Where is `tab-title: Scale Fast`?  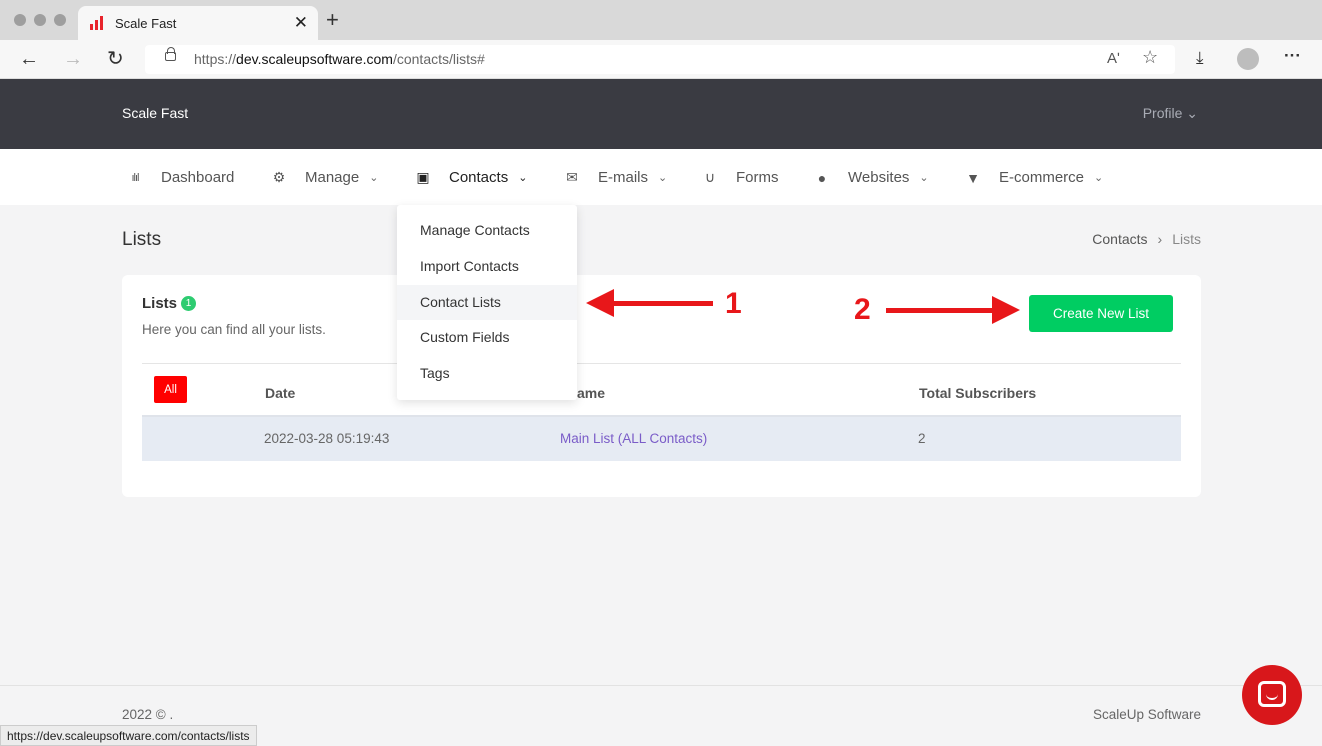
tab-title: Scale Fast is located at coordinates (146, 23).